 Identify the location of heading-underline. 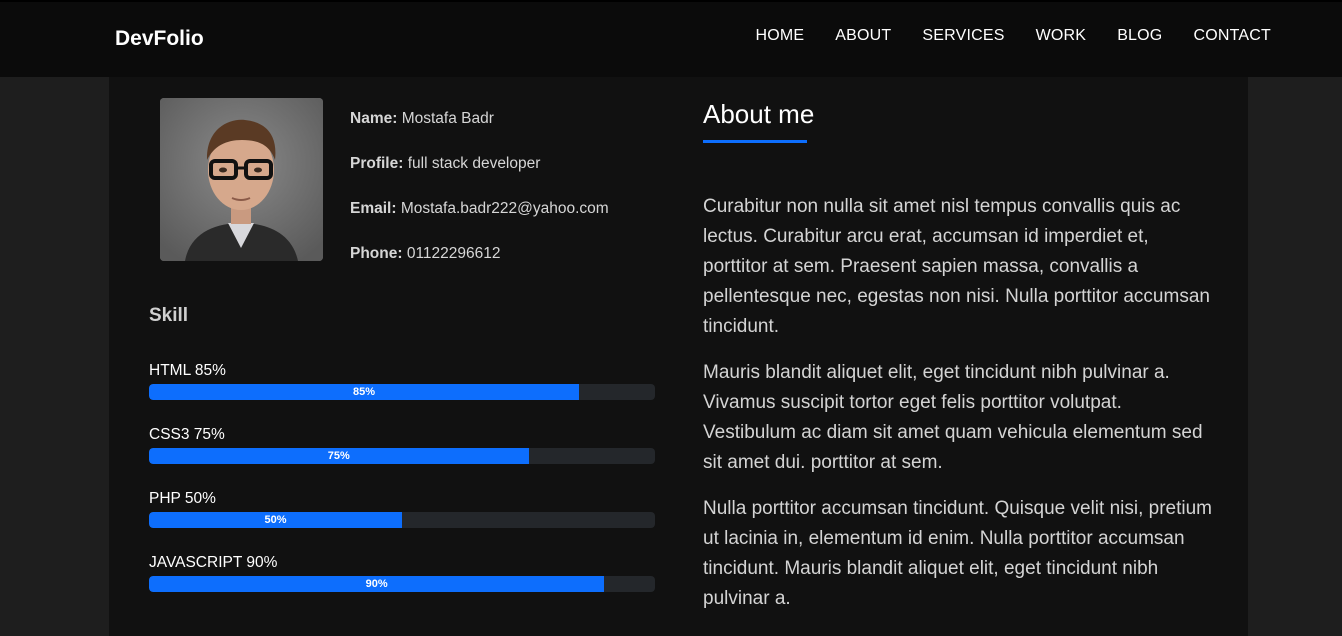
(755, 141).